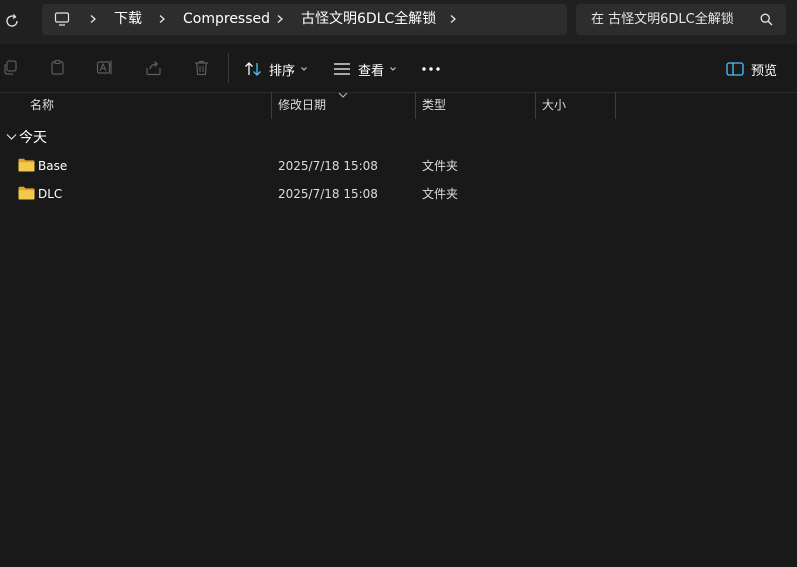  I want to click on address-bar: 下载 Compressed 古怪文明6DLC全解锁, so click(304, 19).